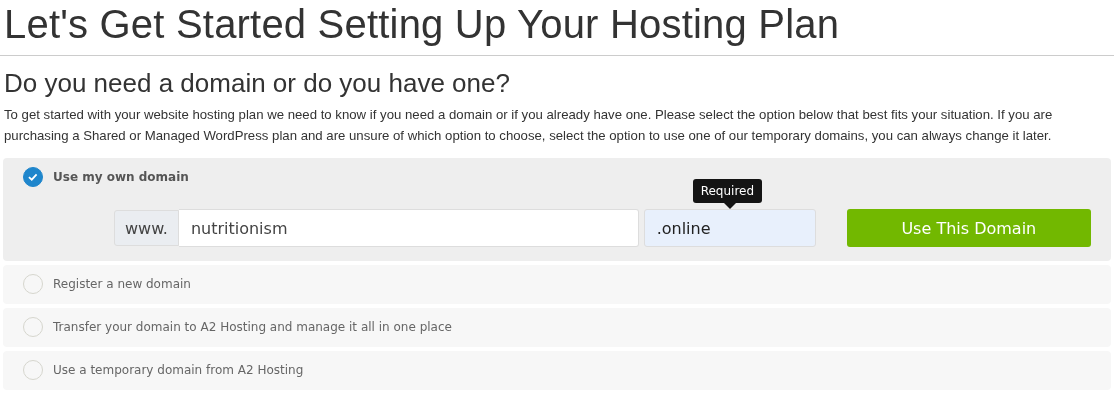 This screenshot has width=1114, height=419. What do you see at coordinates (146, 228) in the screenshot?
I see `www-prefix: www.` at bounding box center [146, 228].